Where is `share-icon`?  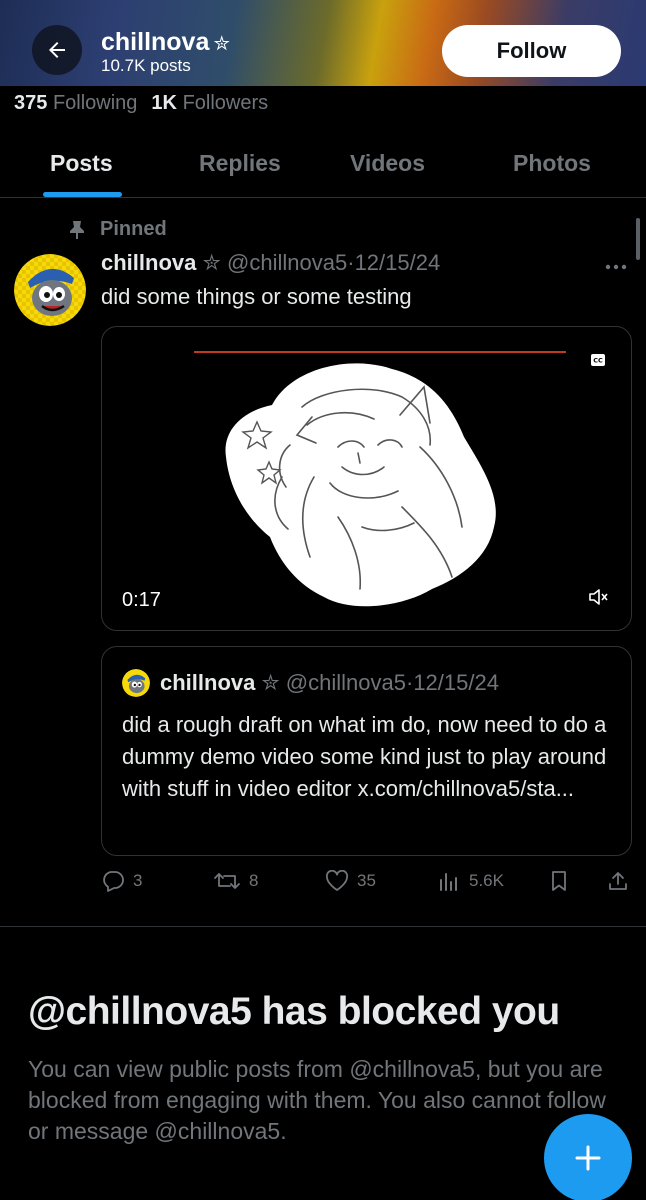
share-icon is located at coordinates (618, 881).